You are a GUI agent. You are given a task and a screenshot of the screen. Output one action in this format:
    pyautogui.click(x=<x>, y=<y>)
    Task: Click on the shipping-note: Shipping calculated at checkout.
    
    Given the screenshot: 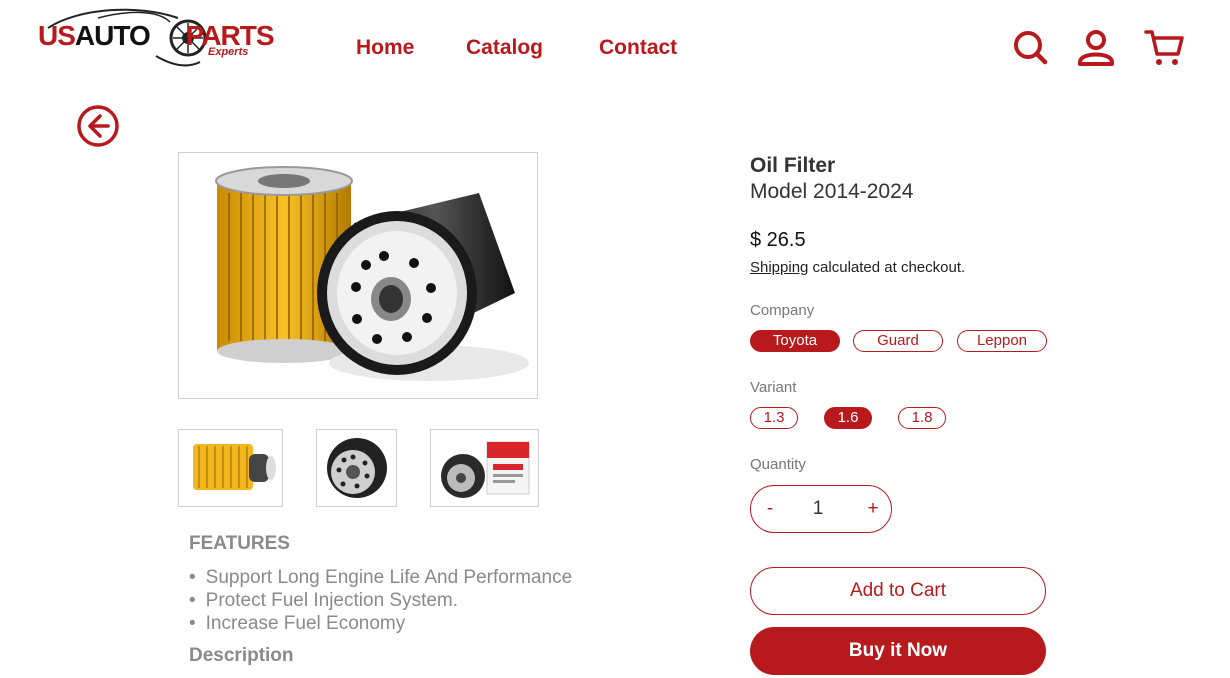 What is the action you would take?
    pyautogui.click(x=857, y=267)
    